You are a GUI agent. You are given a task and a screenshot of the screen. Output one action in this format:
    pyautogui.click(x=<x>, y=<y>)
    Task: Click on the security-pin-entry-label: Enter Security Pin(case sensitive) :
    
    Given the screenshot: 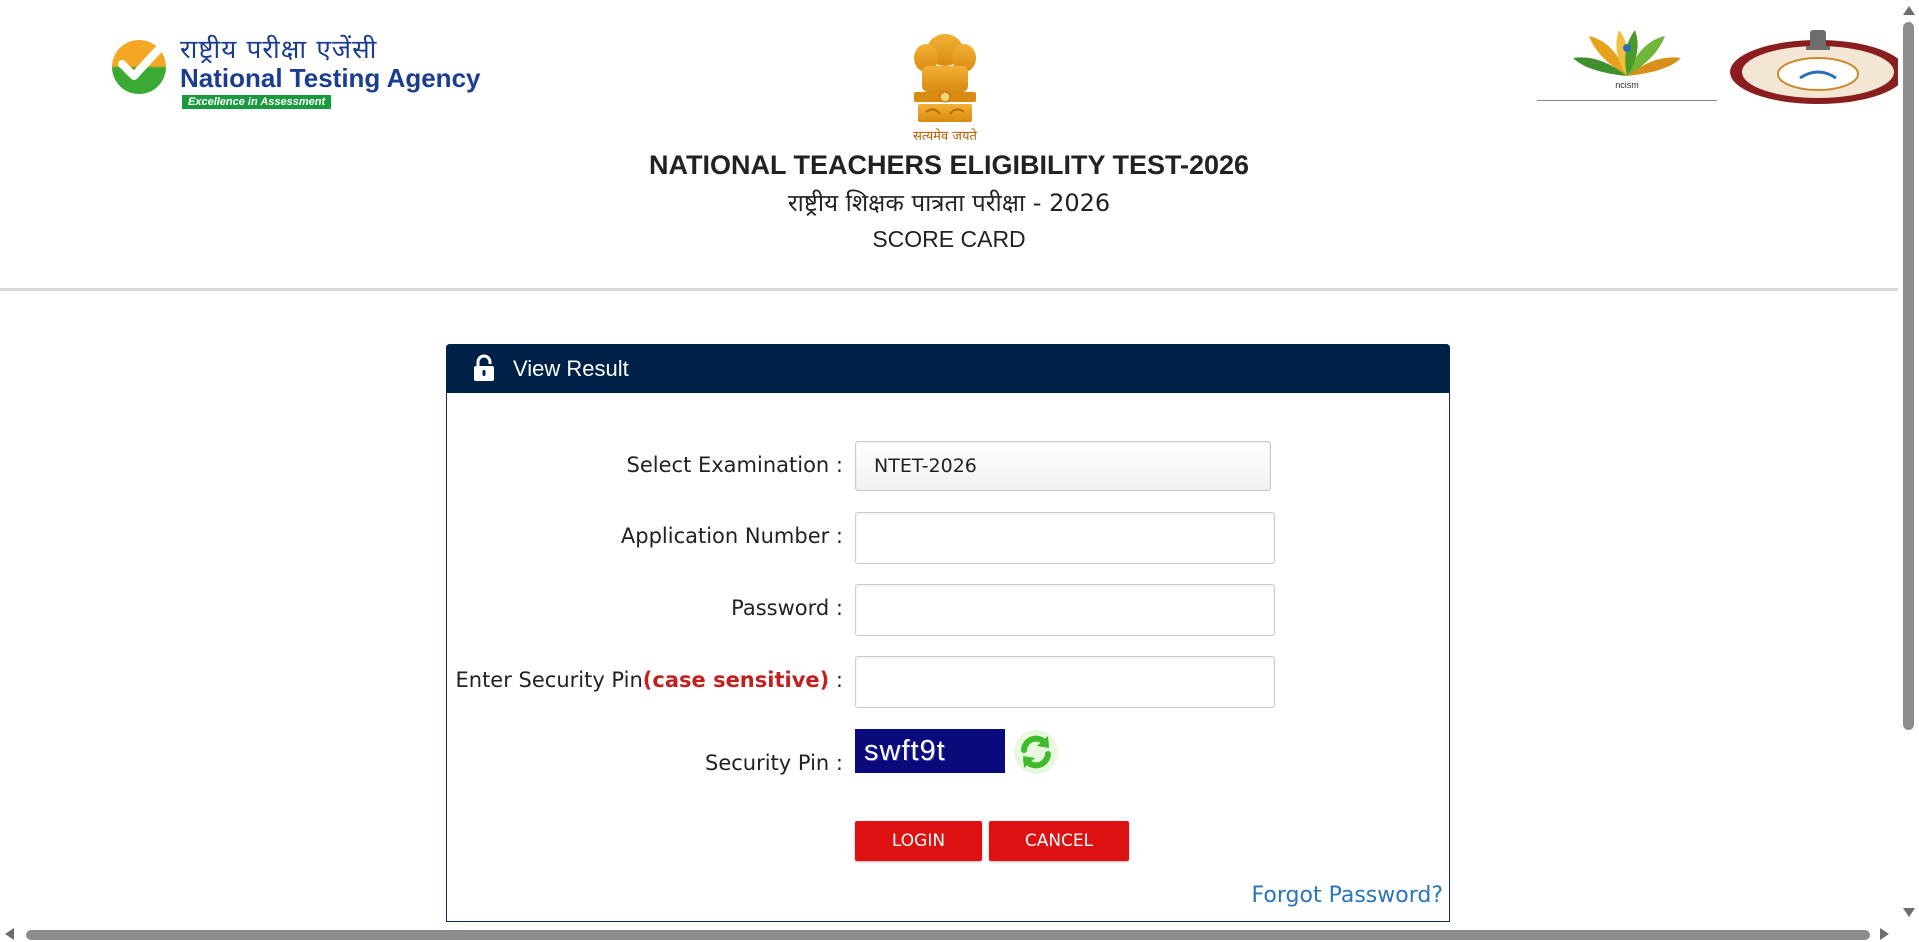 What is the action you would take?
    pyautogui.click(x=649, y=680)
    